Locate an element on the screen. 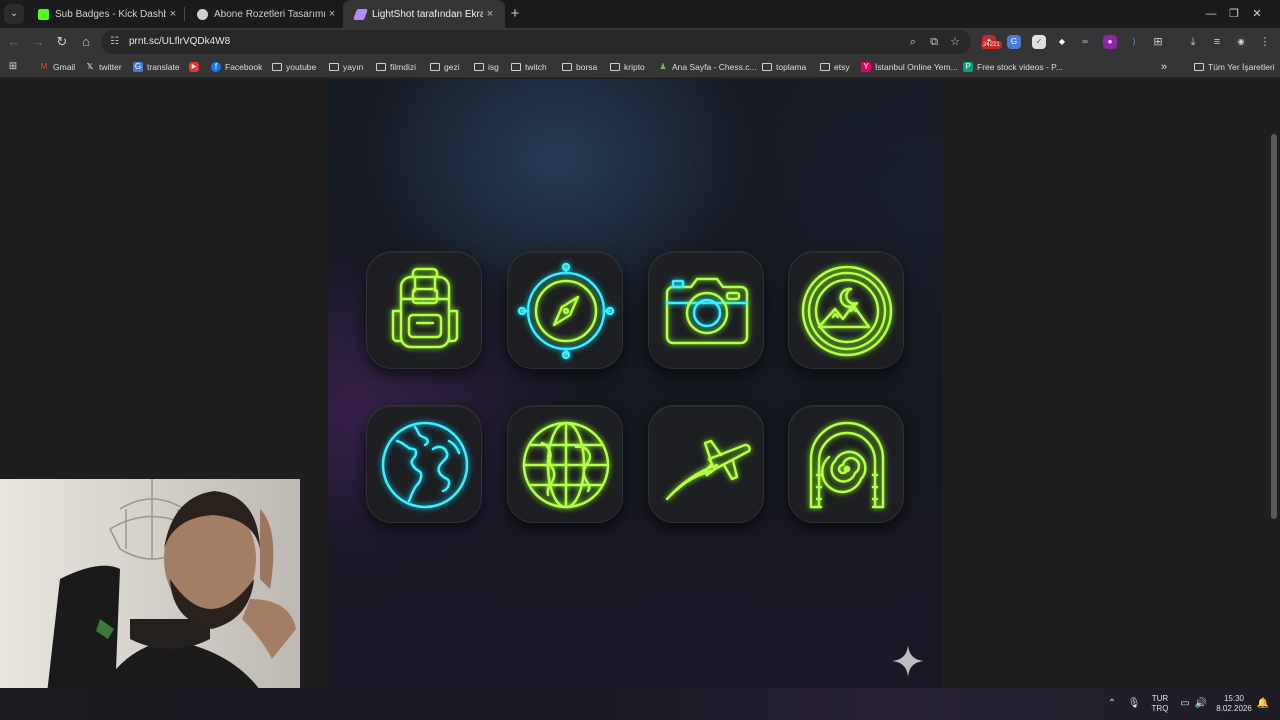 This screenshot has width=1280, height=720. compass-icon is located at coordinates (566, 311).